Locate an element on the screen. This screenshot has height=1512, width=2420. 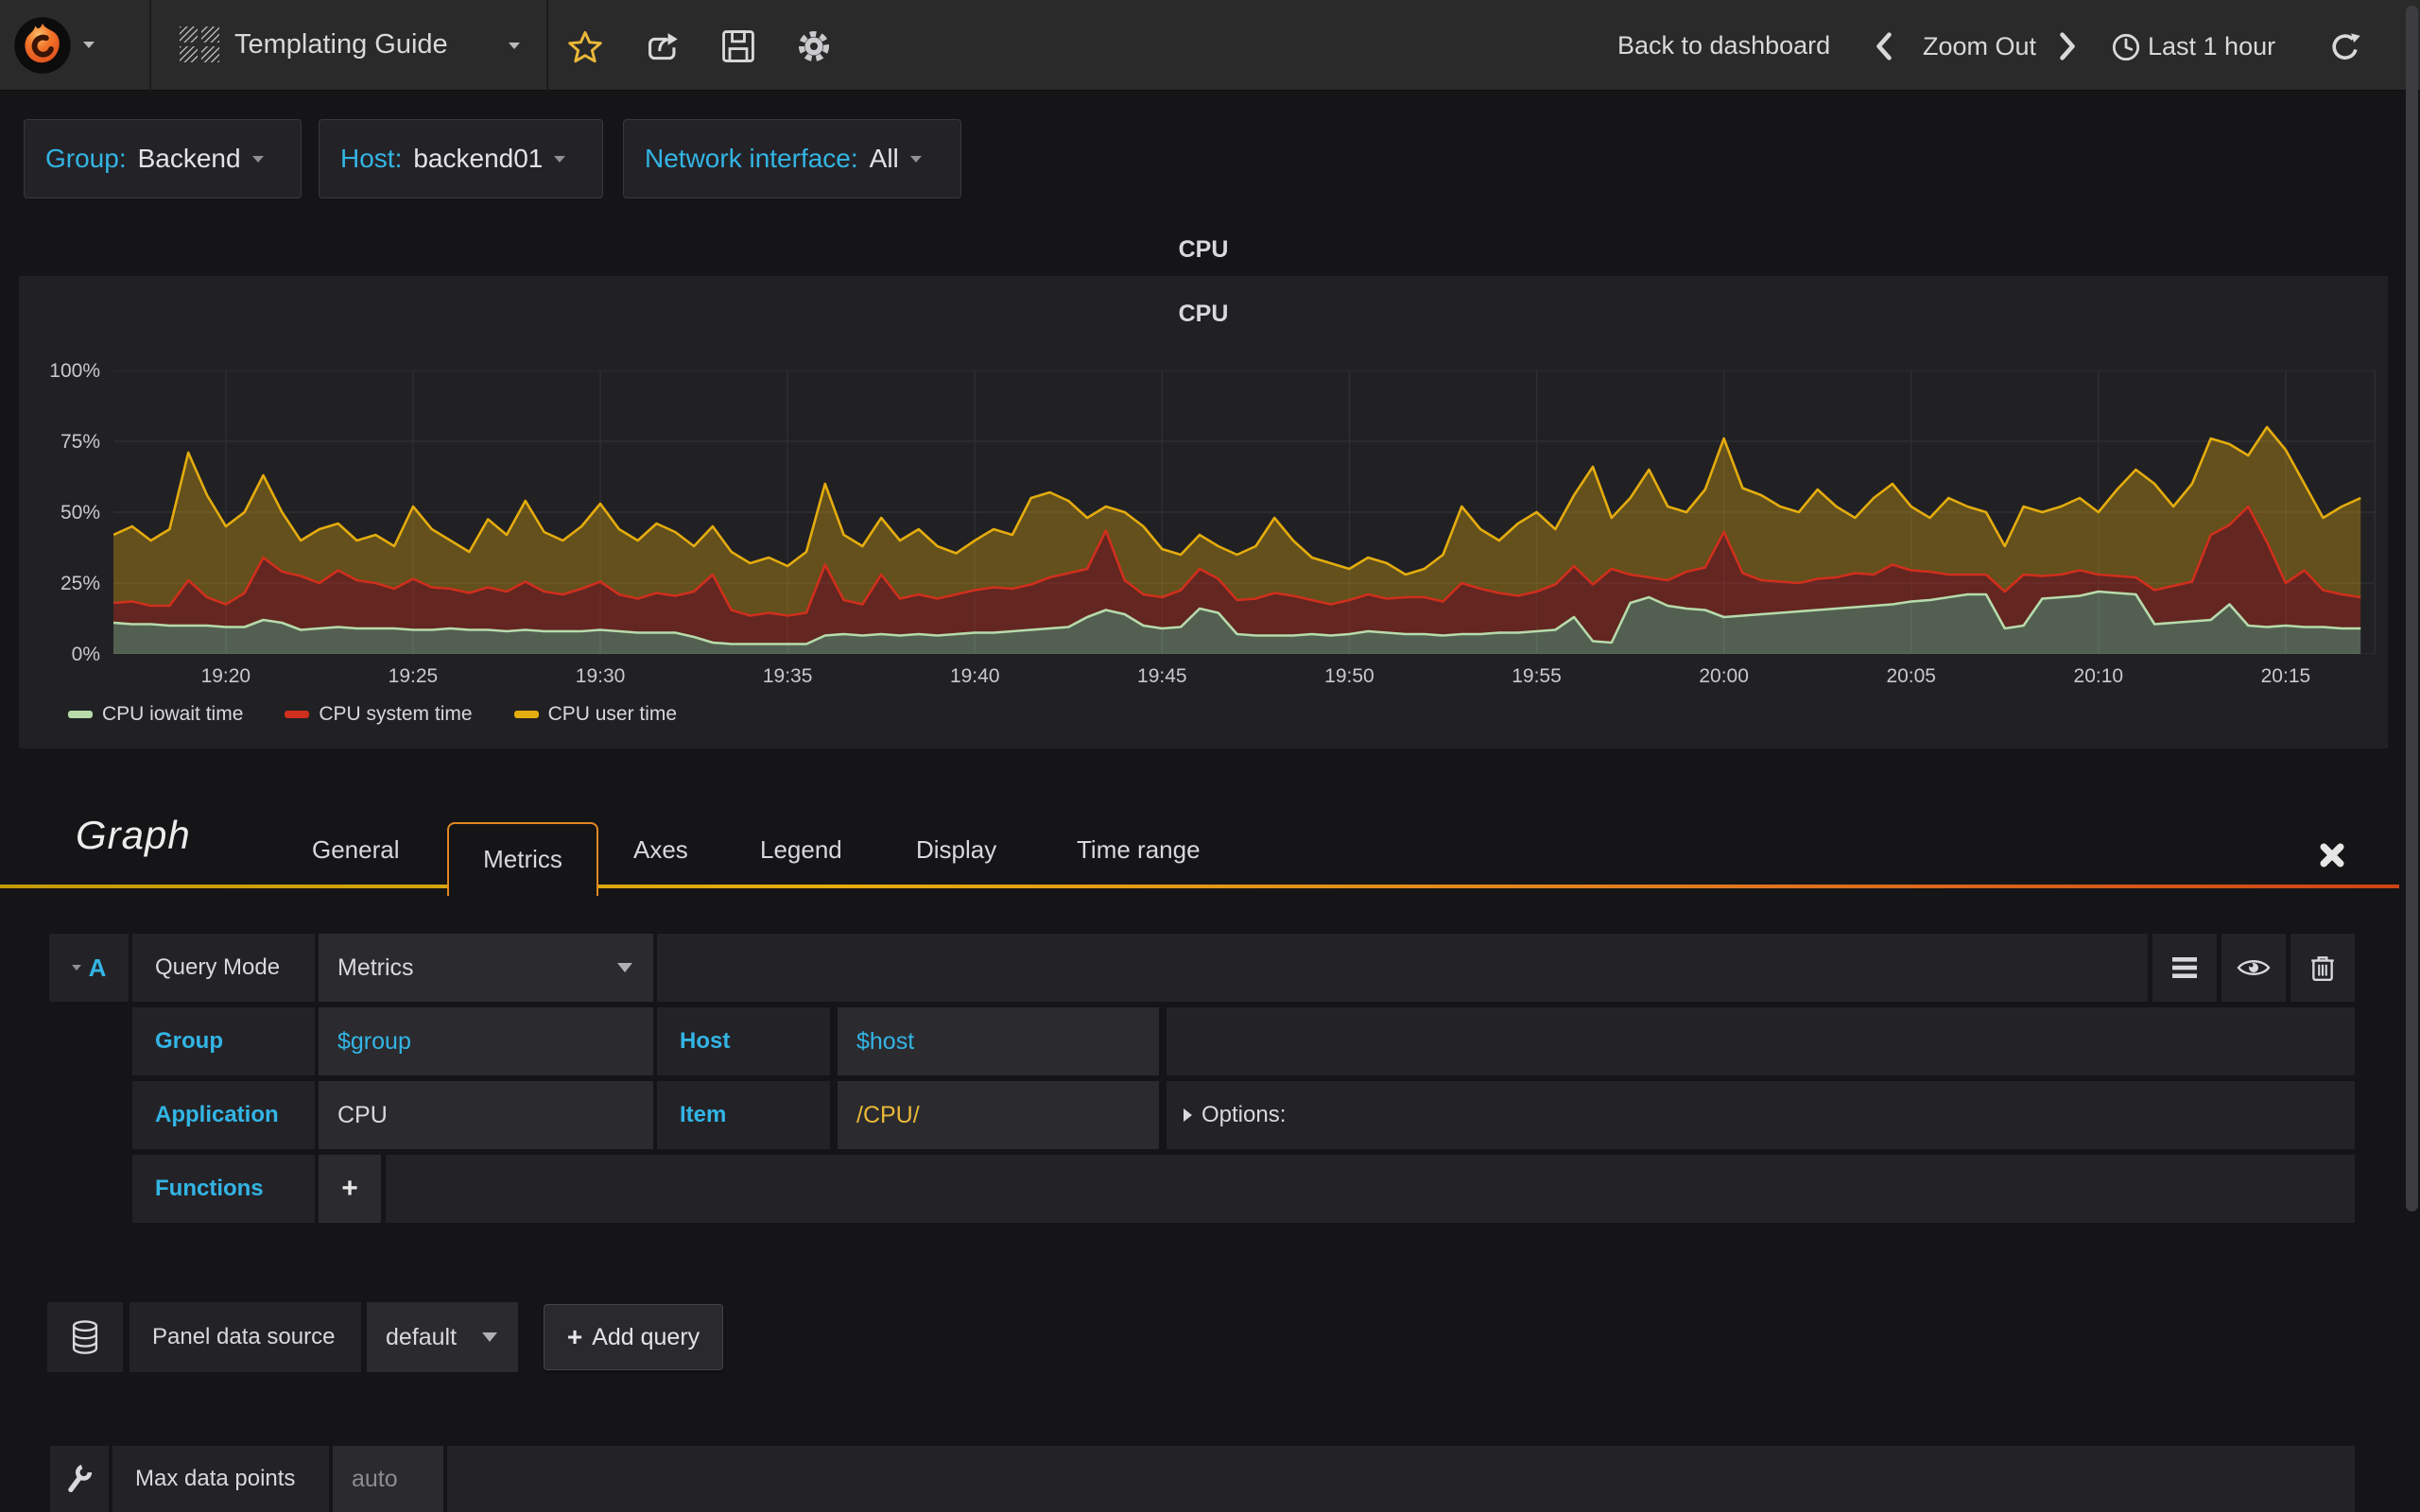
share-icon is located at coordinates (661, 46).